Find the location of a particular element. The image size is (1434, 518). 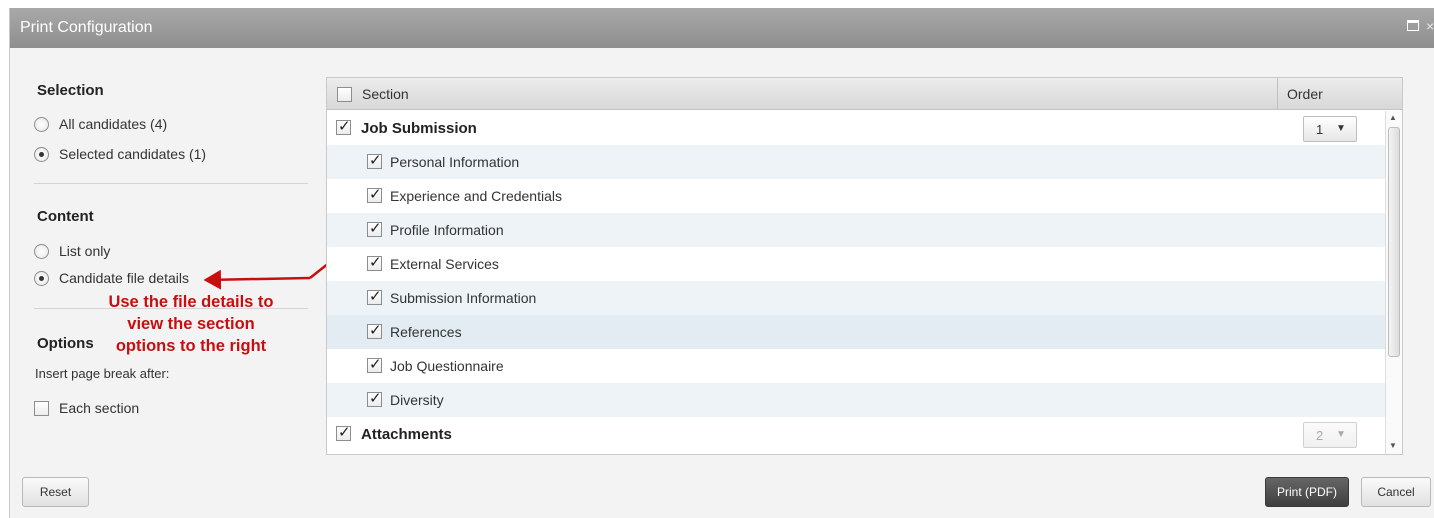

radio-candidate-file-details: Candidate file details is located at coordinates (111, 278).